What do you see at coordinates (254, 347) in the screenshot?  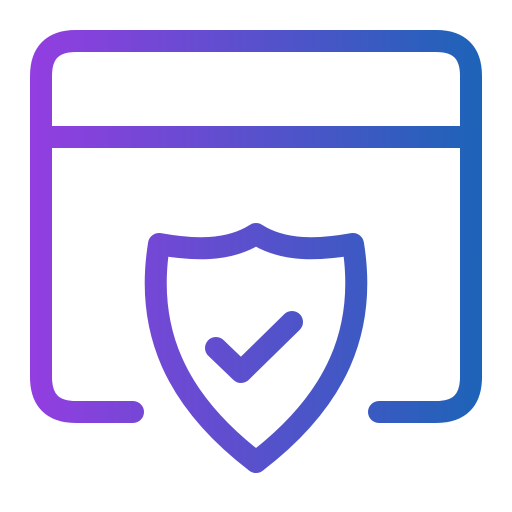 I see `checkmark-icon` at bounding box center [254, 347].